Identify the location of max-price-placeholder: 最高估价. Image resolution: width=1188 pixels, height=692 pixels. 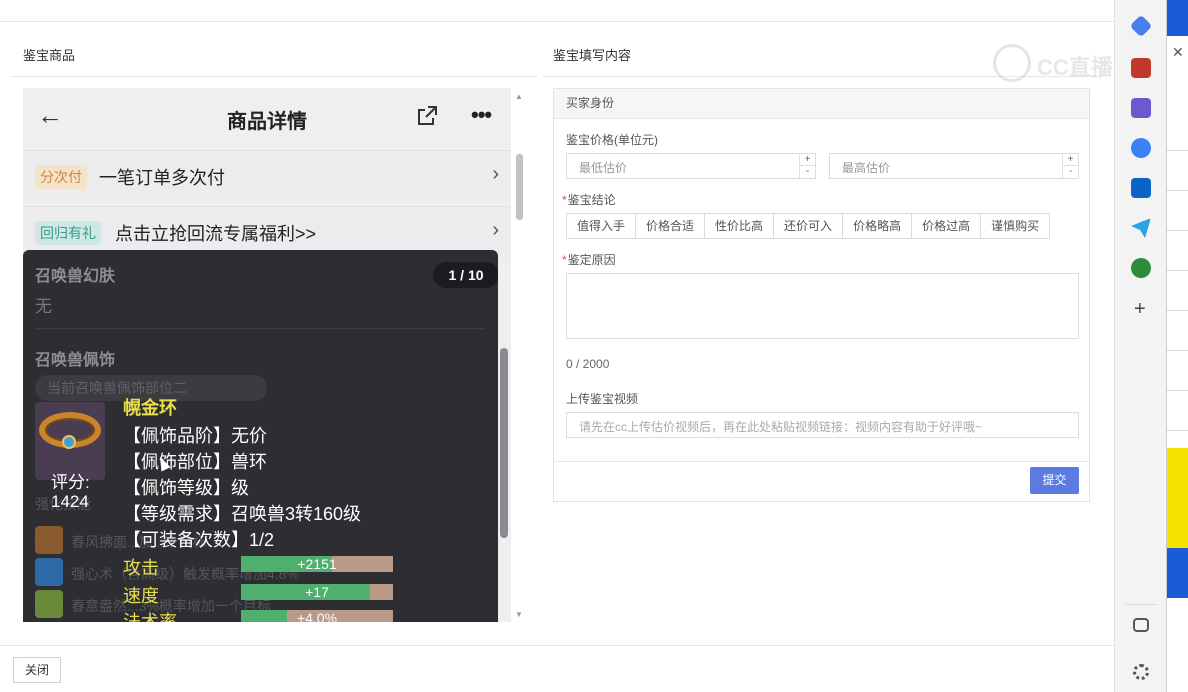
(866, 168).